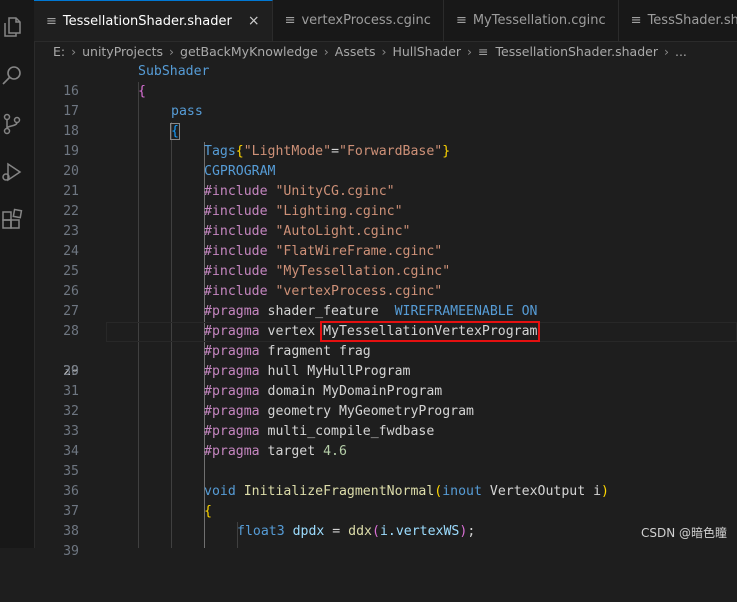 This screenshot has width=737, height=602. I want to click on code-line: 22 #include "UnityCG.cginc", so click(385, 200).